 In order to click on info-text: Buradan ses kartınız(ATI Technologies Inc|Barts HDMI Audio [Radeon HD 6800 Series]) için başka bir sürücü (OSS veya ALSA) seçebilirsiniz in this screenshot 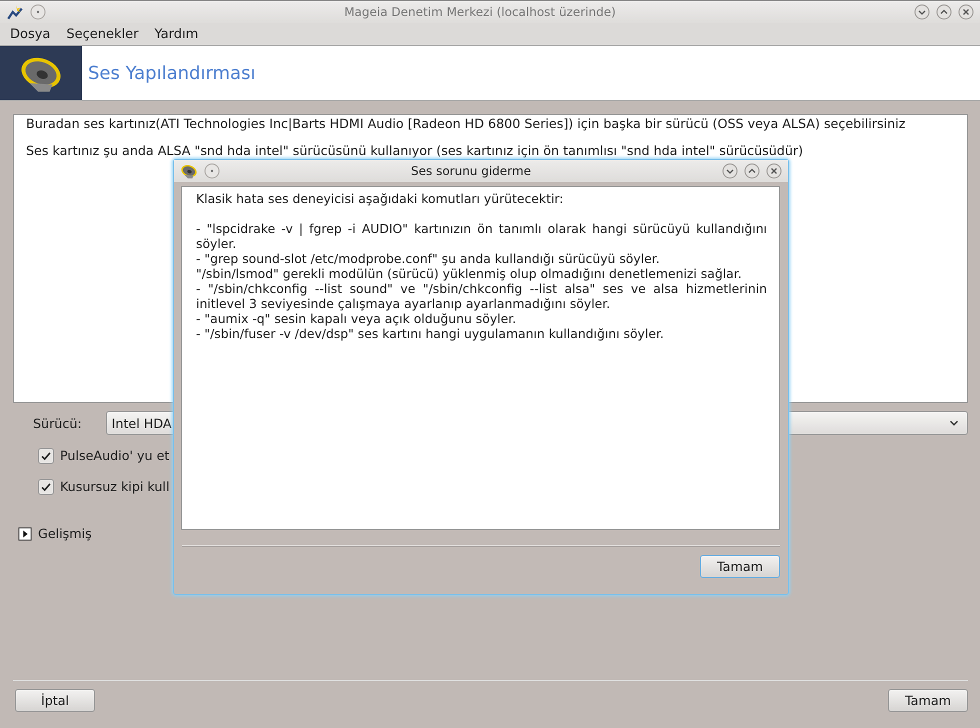, I will do `click(466, 124)`.